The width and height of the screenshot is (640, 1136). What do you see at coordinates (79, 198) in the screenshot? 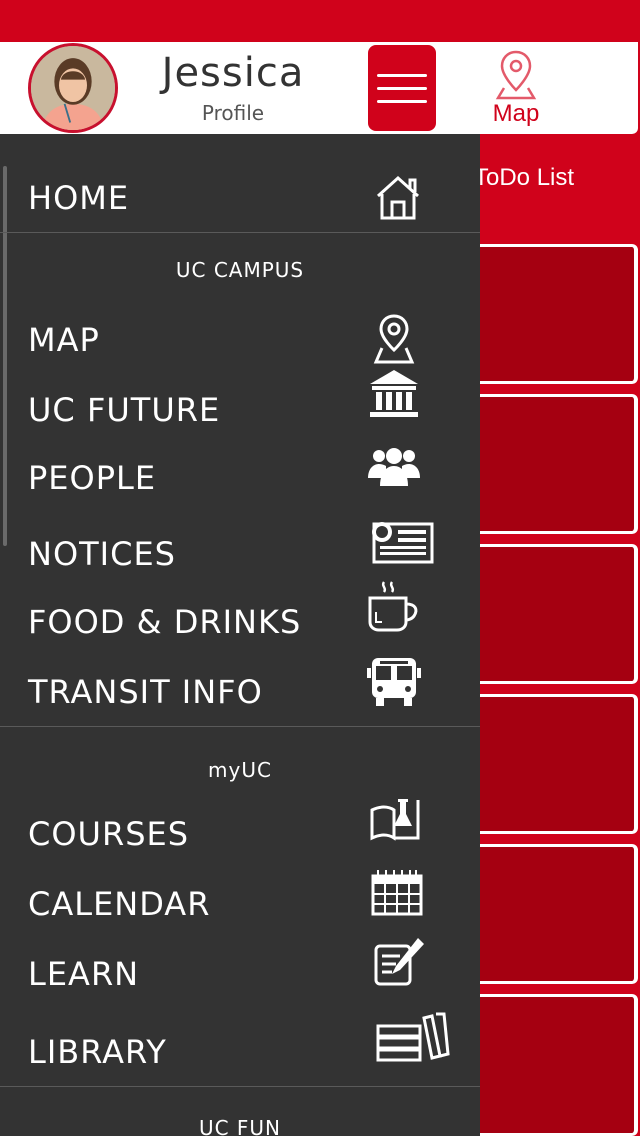
I see `menu-item-label: HOME` at bounding box center [79, 198].